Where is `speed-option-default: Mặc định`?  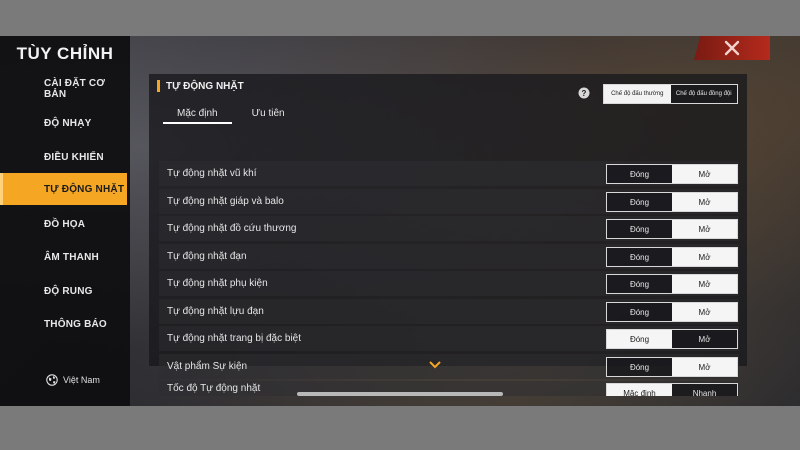 speed-option-default: Mặc định is located at coordinates (639, 390).